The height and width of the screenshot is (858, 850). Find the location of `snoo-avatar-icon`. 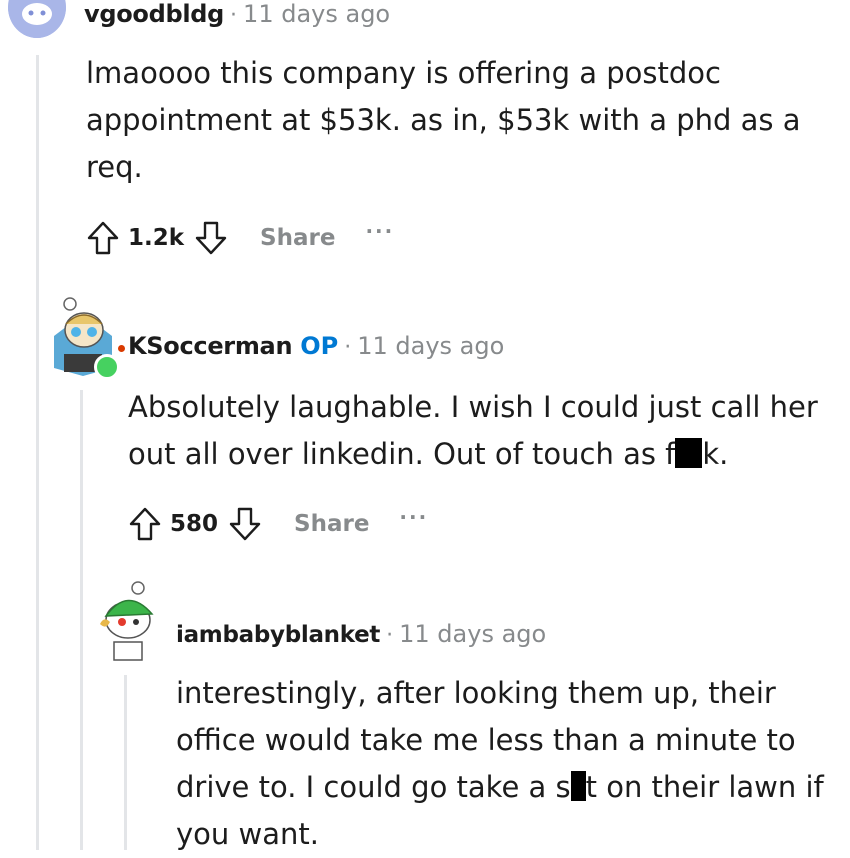

snoo-avatar-icon is located at coordinates (127, 621).